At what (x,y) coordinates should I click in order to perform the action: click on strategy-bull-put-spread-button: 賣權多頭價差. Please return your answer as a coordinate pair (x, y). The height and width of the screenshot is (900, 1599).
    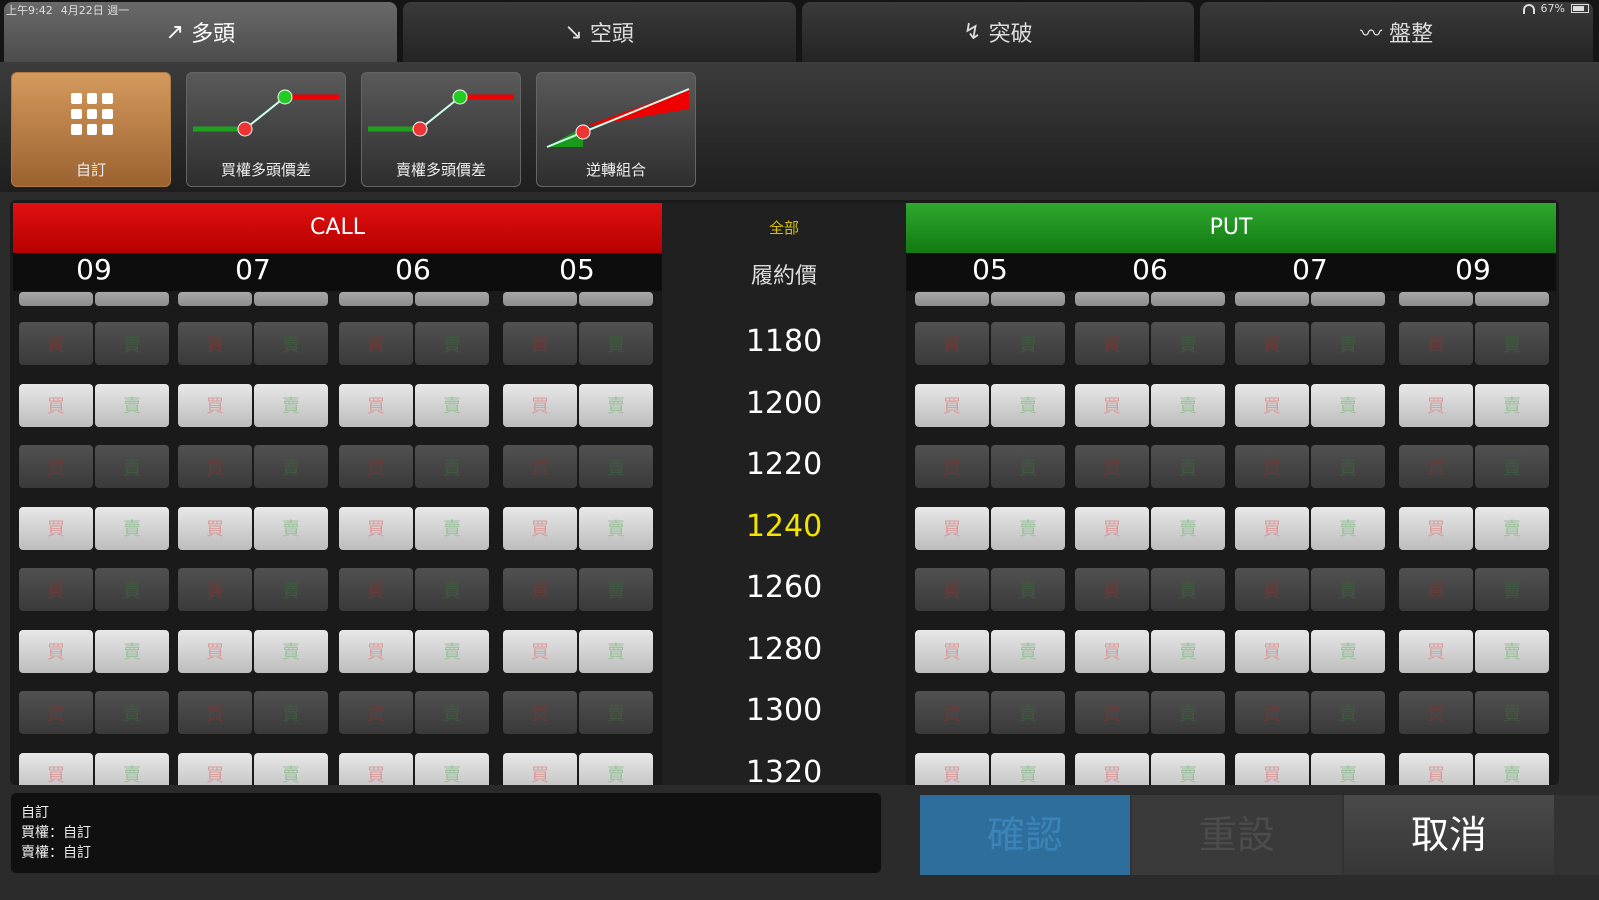
    Looking at the image, I should click on (441, 129).